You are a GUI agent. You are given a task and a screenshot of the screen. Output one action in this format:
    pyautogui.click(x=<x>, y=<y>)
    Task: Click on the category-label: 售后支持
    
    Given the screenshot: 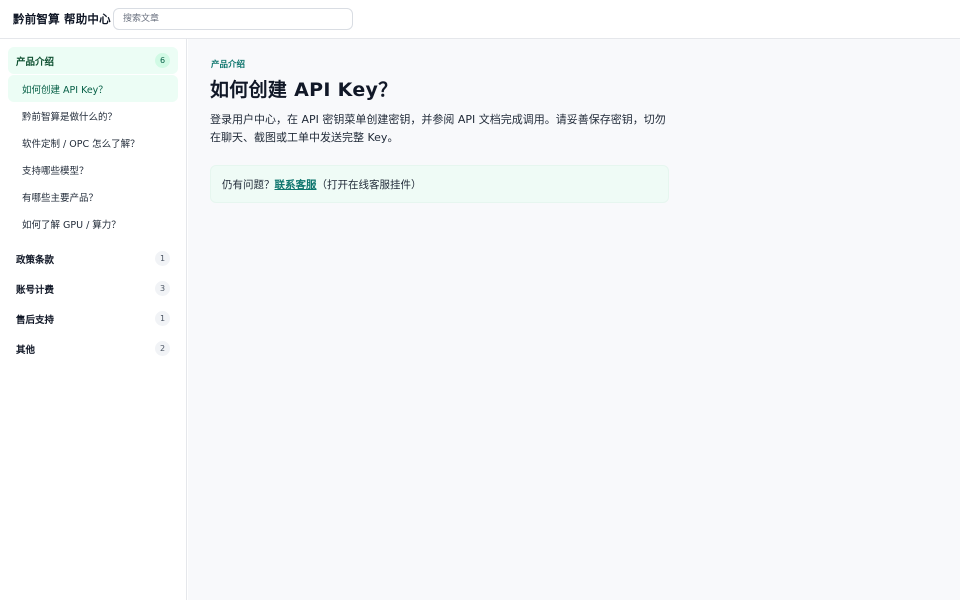 What is the action you would take?
    pyautogui.click(x=35, y=320)
    